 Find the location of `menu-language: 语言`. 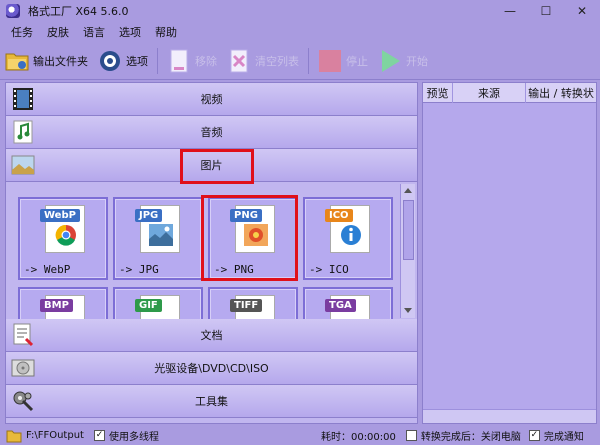

menu-language: 语言 is located at coordinates (94, 32).